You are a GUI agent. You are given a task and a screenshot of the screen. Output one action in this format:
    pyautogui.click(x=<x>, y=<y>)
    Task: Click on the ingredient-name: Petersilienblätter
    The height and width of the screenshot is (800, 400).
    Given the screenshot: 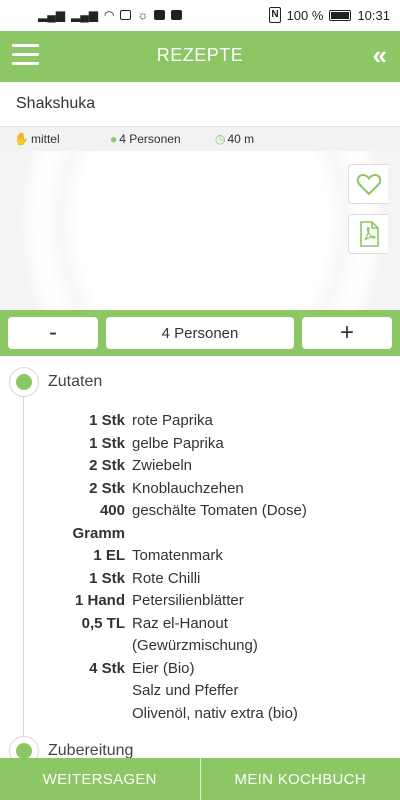 What is the action you would take?
    pyautogui.click(x=188, y=600)
    